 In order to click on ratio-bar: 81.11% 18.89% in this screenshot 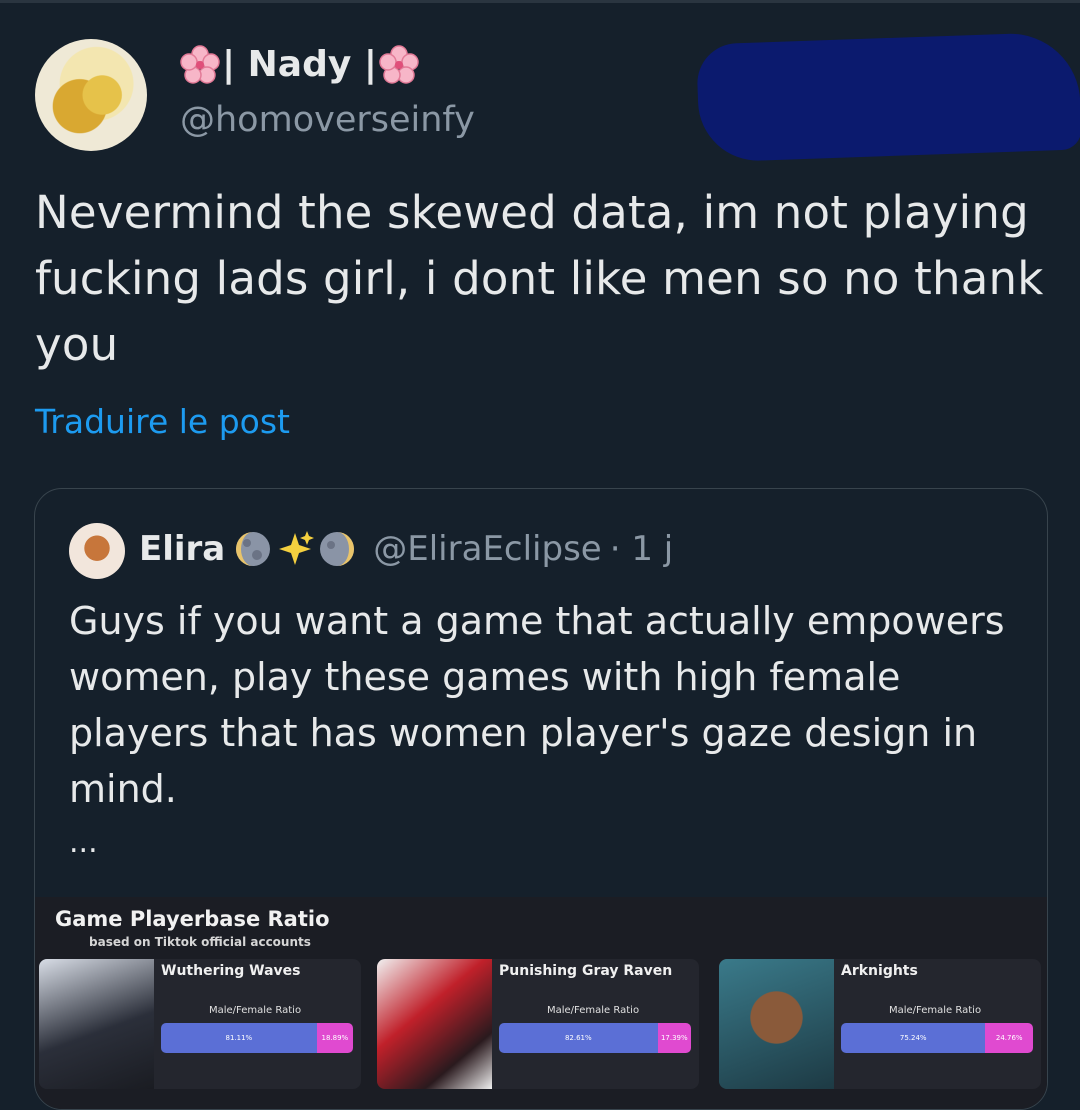, I will do `click(257, 1038)`.